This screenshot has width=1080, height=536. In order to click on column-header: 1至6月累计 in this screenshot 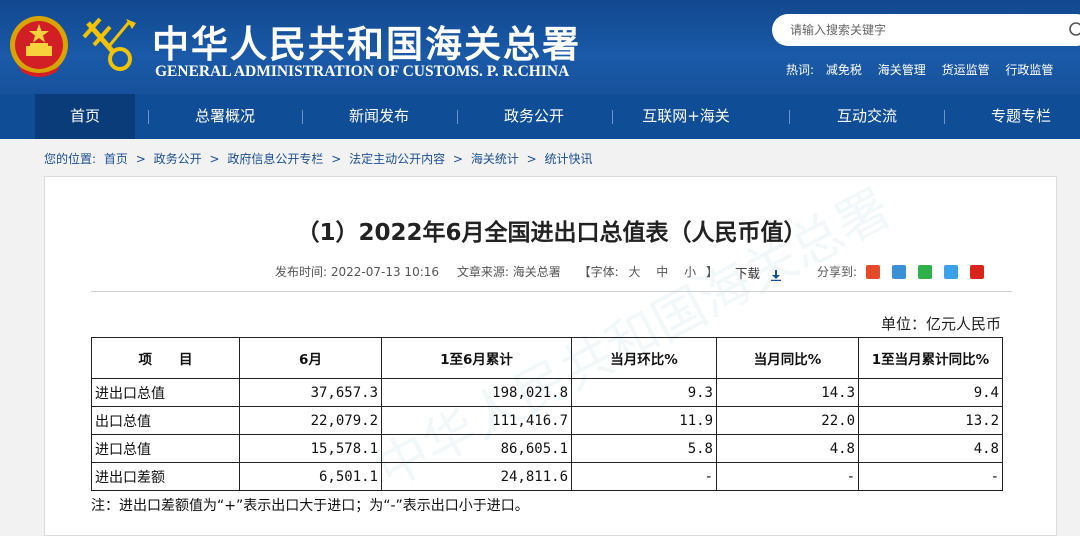, I will do `click(476, 358)`.